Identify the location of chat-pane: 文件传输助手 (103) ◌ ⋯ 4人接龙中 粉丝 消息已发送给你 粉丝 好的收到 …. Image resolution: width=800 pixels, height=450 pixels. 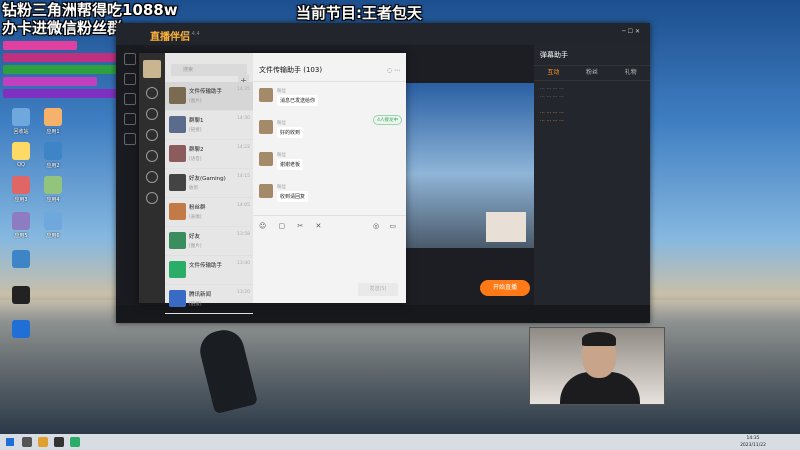
(329, 178).